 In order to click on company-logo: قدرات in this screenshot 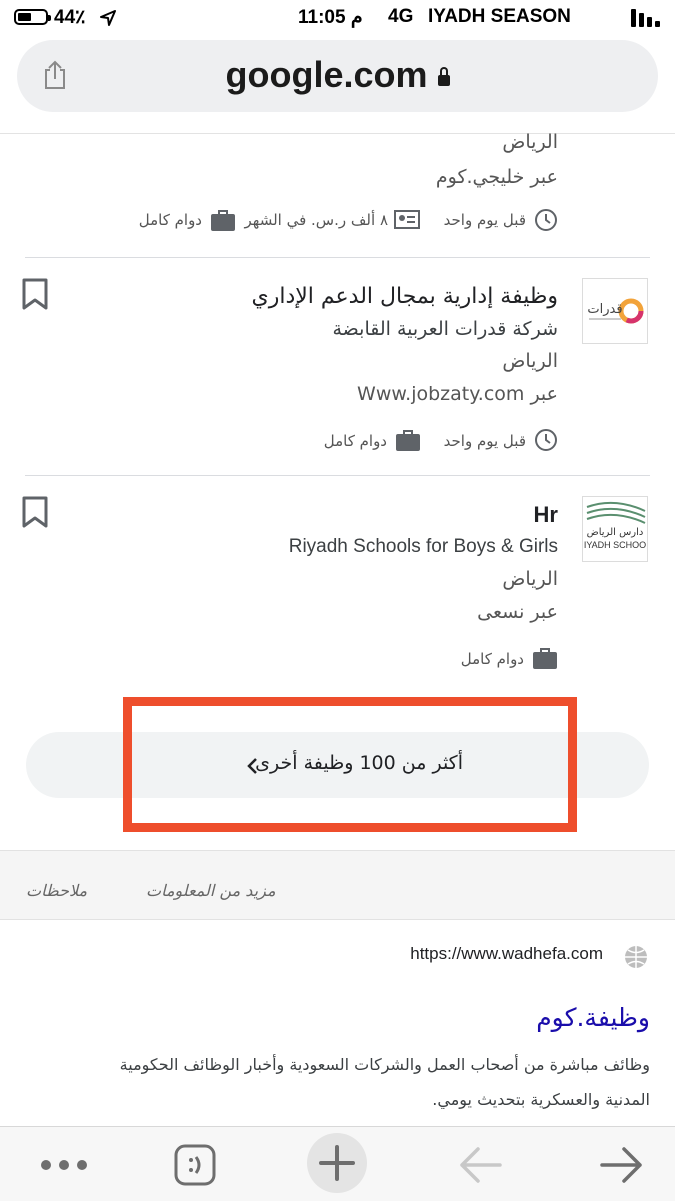, I will do `click(615, 311)`.